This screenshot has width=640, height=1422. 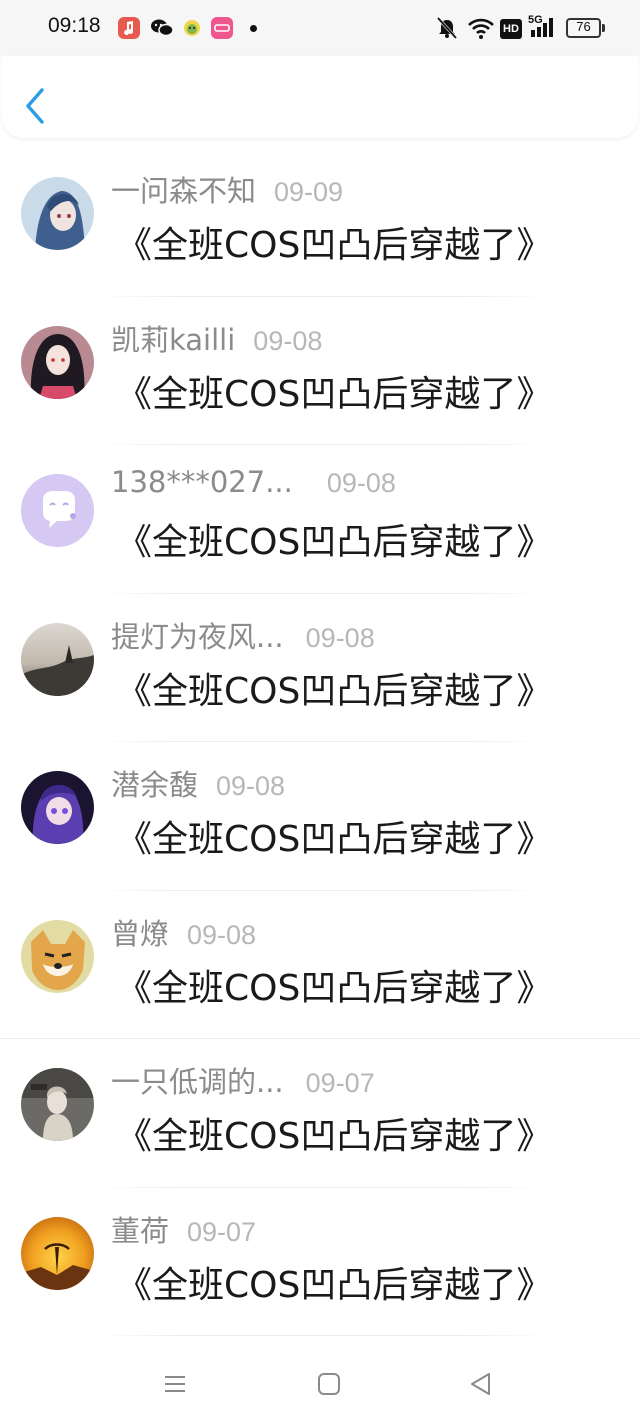 What do you see at coordinates (511, 29) in the screenshot?
I see `hd-icon: HD` at bounding box center [511, 29].